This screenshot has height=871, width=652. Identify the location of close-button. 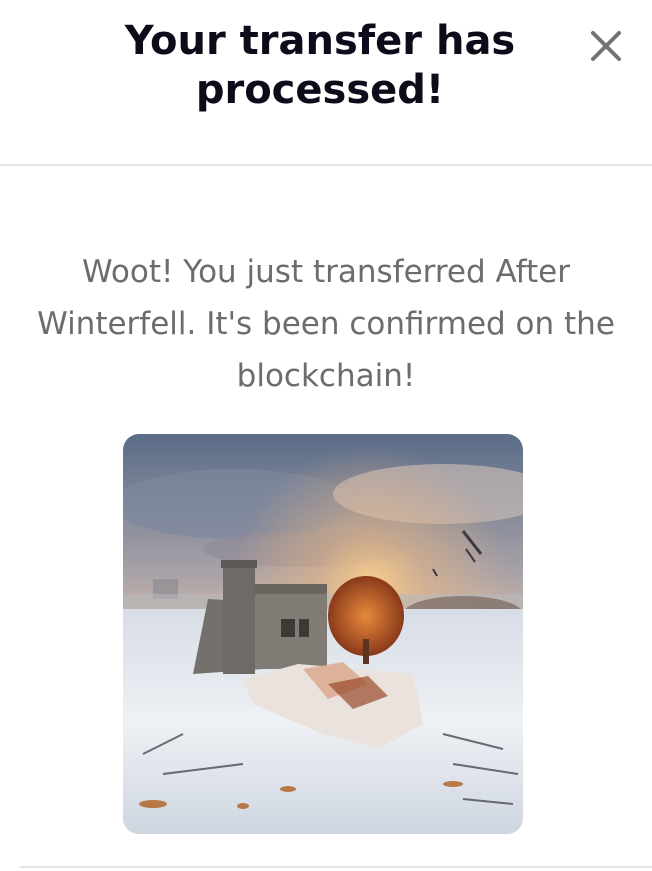
(606, 46).